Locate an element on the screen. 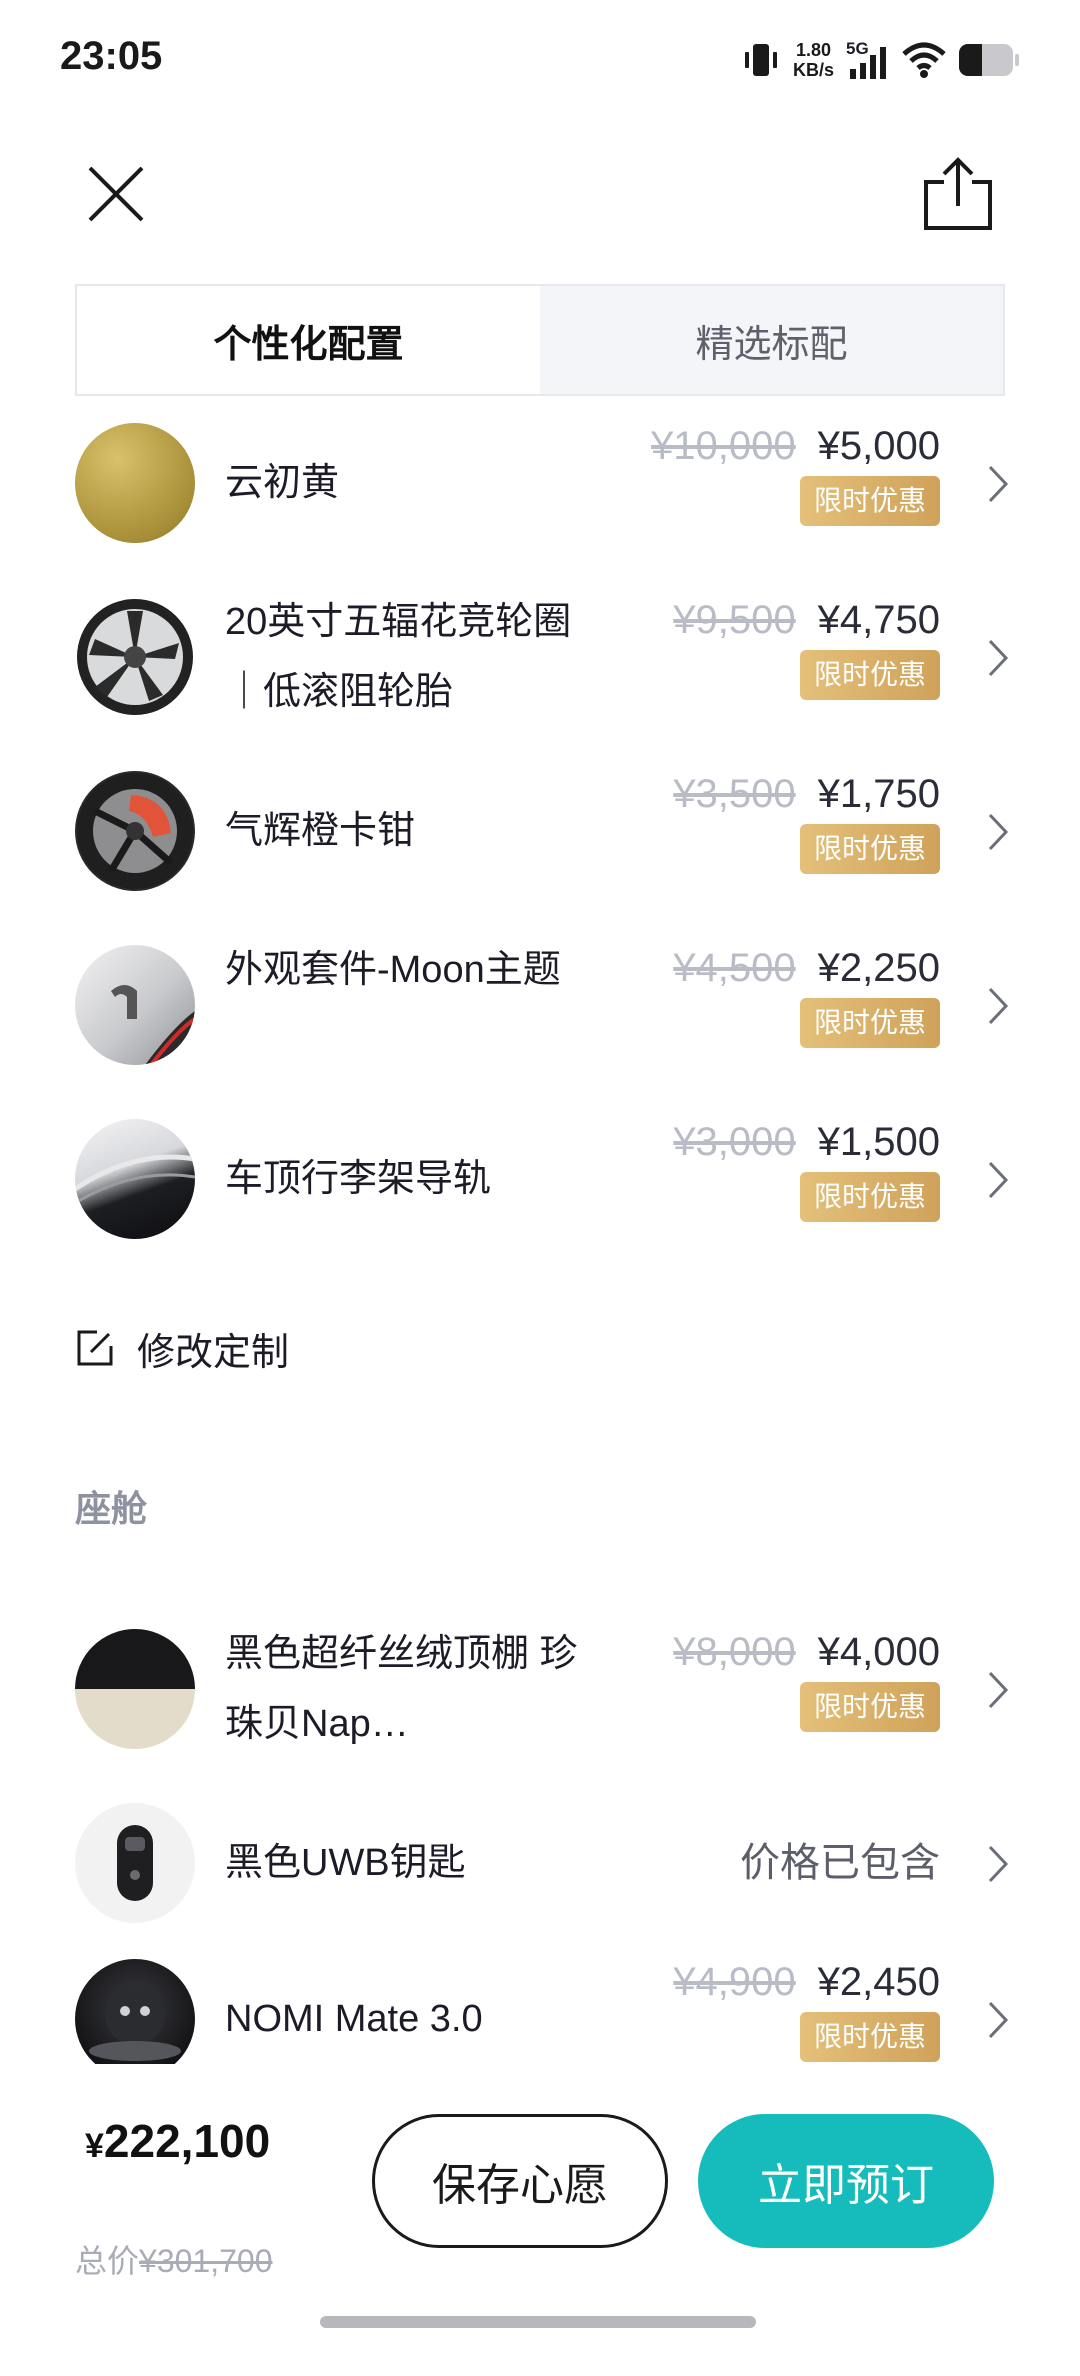 The height and width of the screenshot is (2376, 1080). cellular-signal: 5G is located at coordinates (868, 60).